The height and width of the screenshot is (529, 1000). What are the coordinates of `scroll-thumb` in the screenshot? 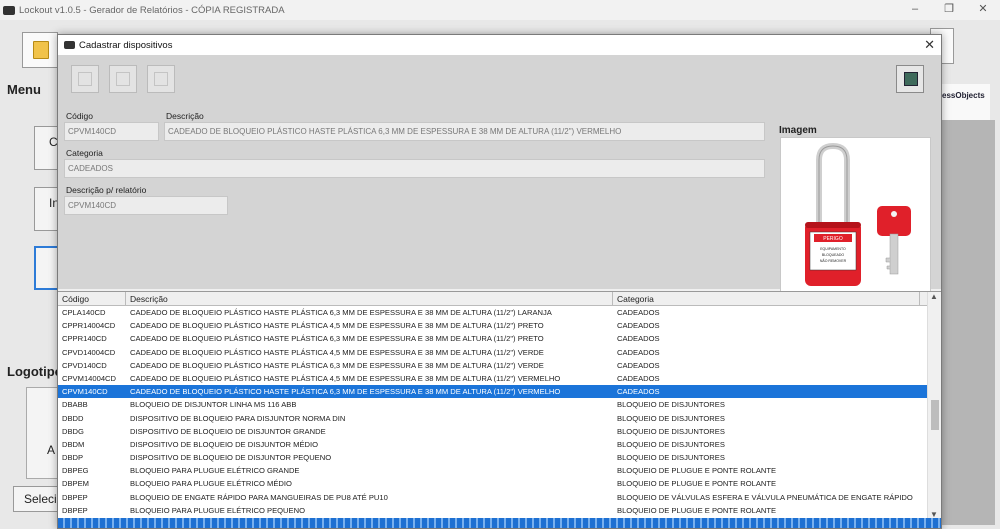 It's located at (935, 415).